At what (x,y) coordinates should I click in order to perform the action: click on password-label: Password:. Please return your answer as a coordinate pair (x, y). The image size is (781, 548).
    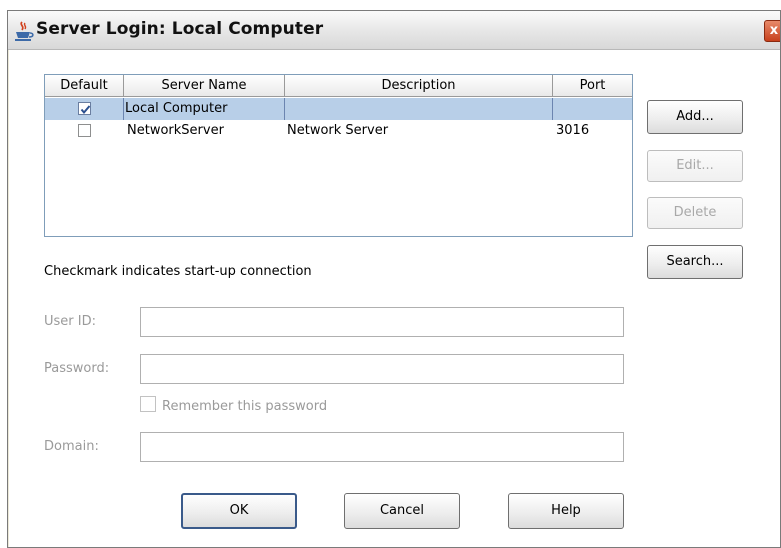
    Looking at the image, I should click on (77, 368).